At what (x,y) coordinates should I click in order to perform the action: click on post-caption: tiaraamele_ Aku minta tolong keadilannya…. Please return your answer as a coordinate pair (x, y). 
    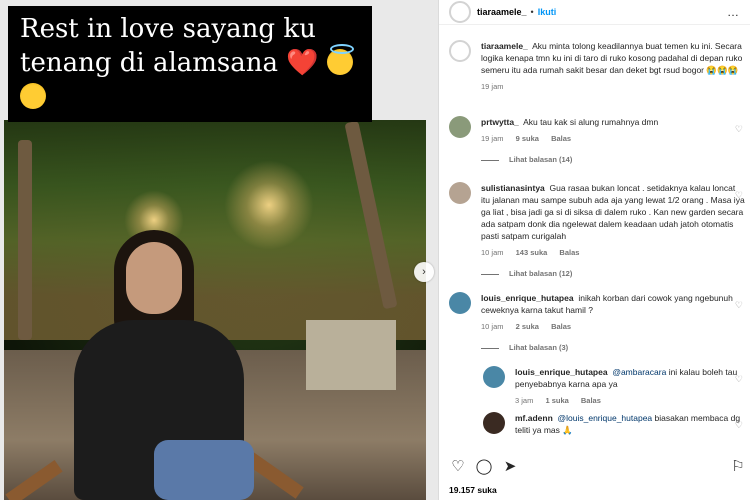
    Looking at the image, I should click on (597, 65).